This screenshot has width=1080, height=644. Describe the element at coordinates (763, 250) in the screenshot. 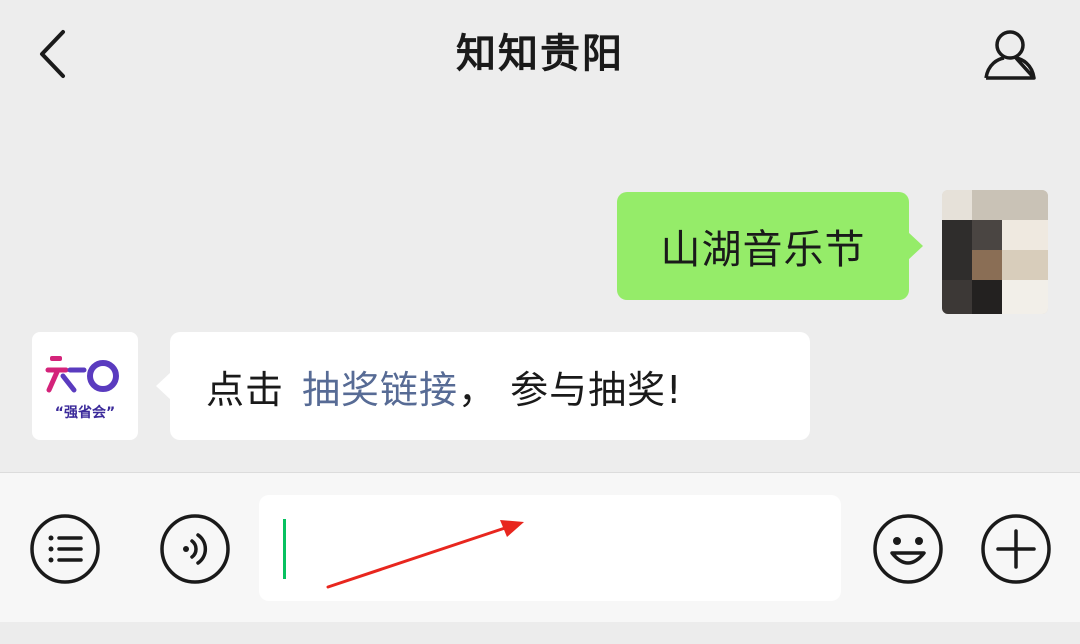

I see `message-text: 山湖音乐节` at that location.